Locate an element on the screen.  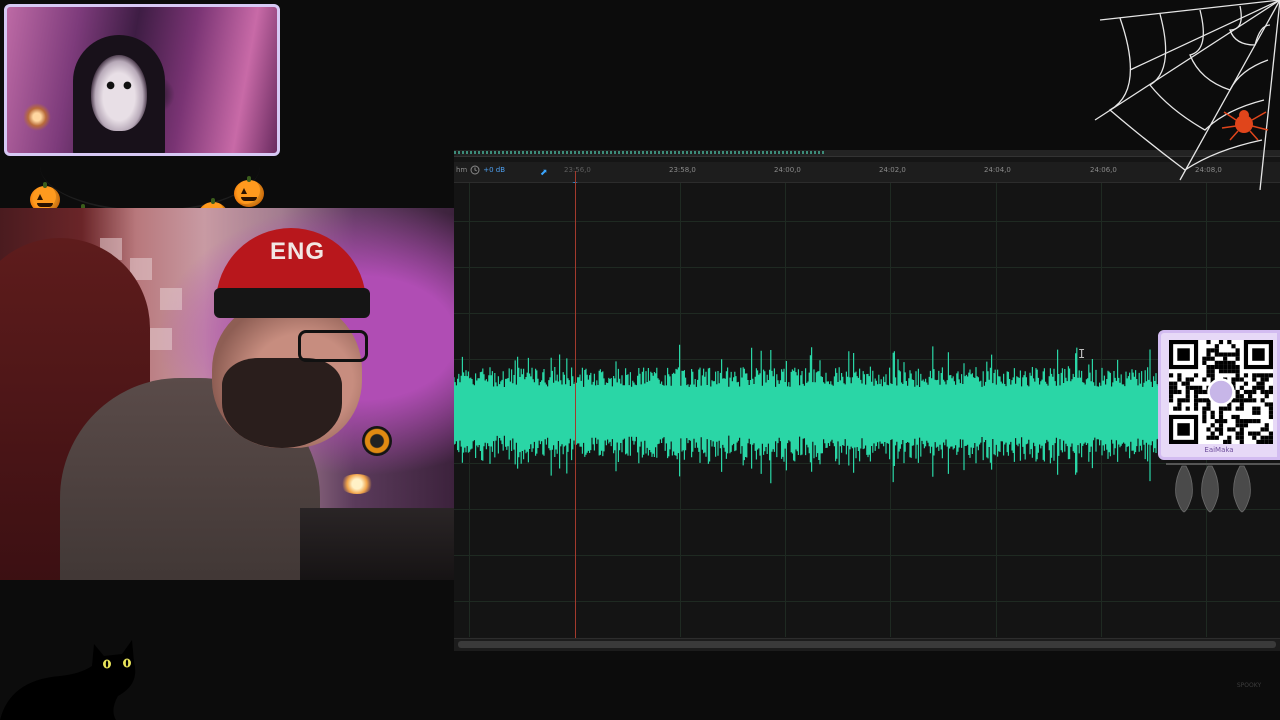
qr-code-card: EaiMaka is located at coordinates (1219, 395).